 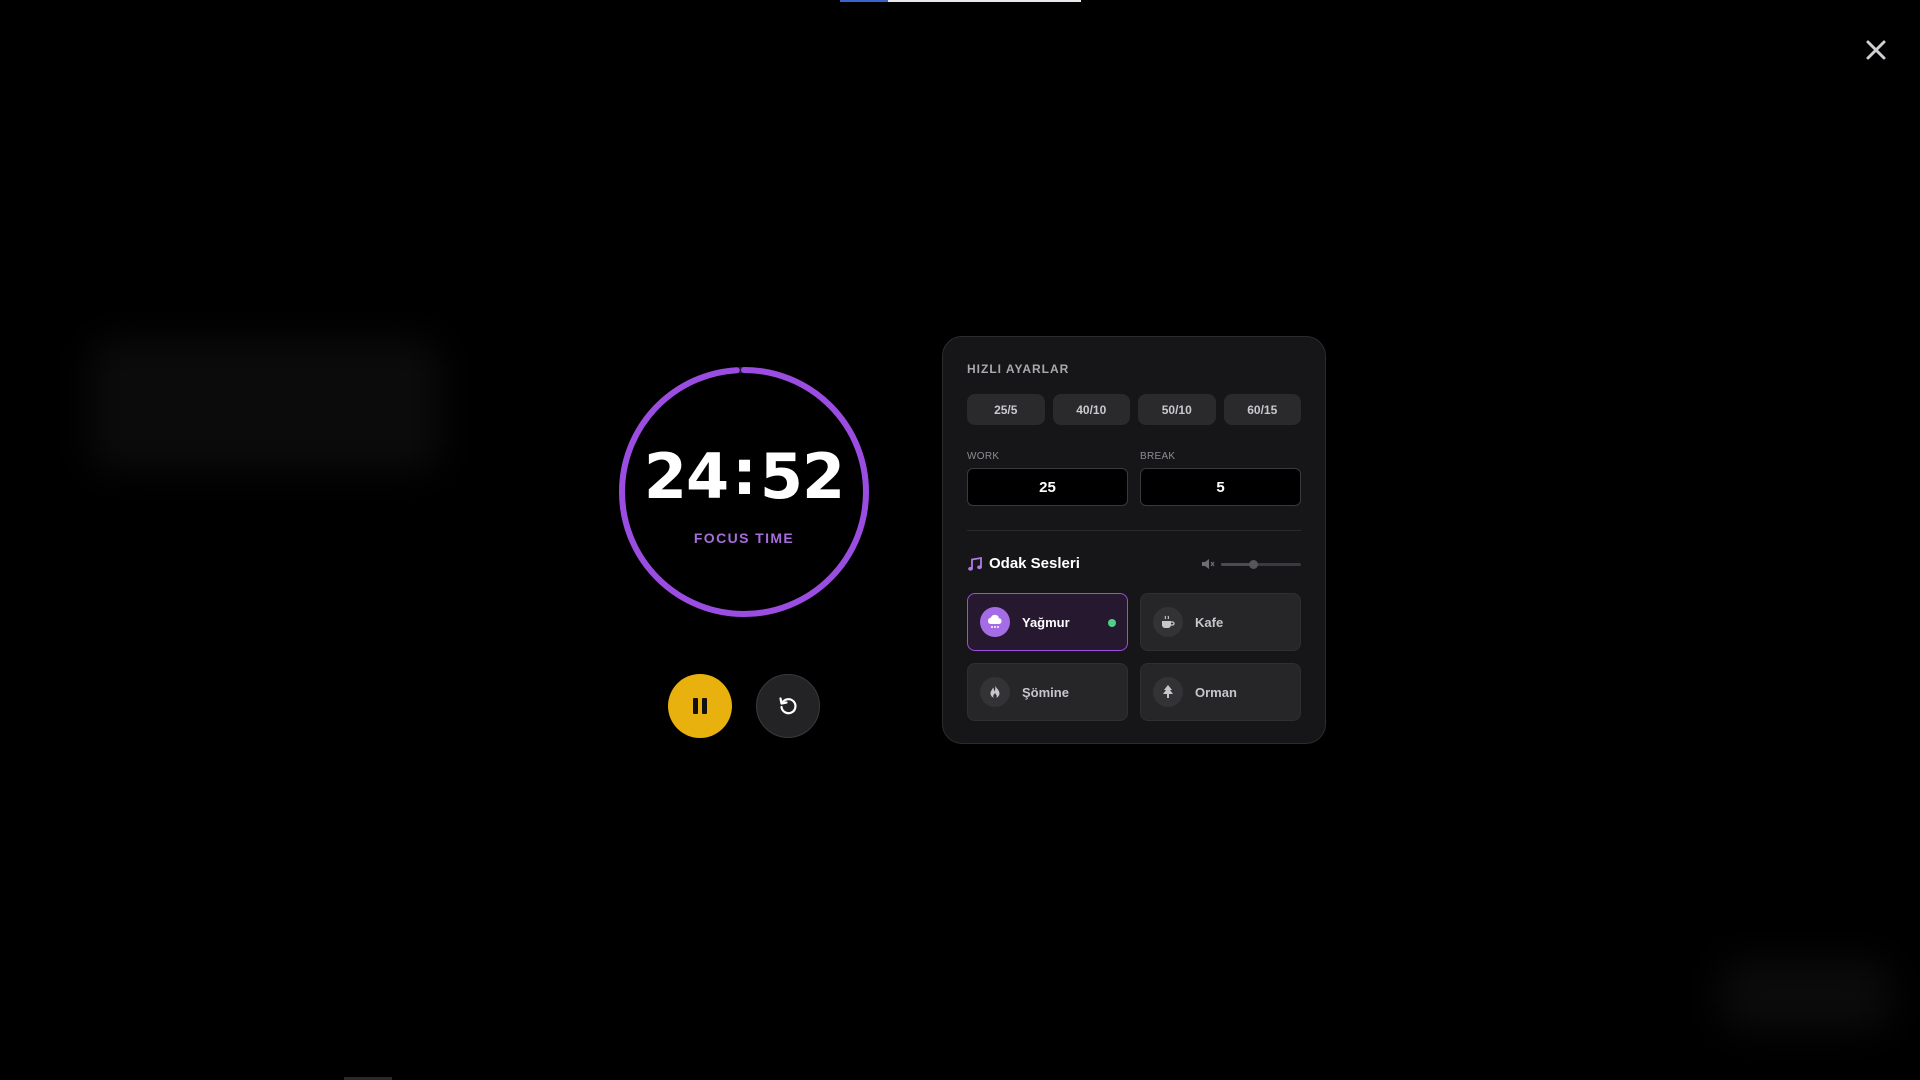 I want to click on reset-icon, so click(x=788, y=706).